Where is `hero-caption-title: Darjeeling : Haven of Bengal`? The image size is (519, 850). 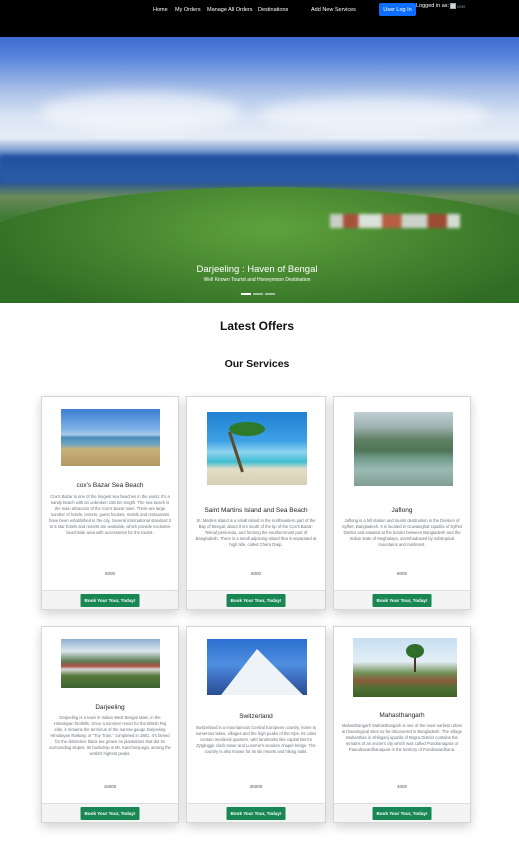 hero-caption-title: Darjeeling : Haven of Bengal is located at coordinates (257, 269).